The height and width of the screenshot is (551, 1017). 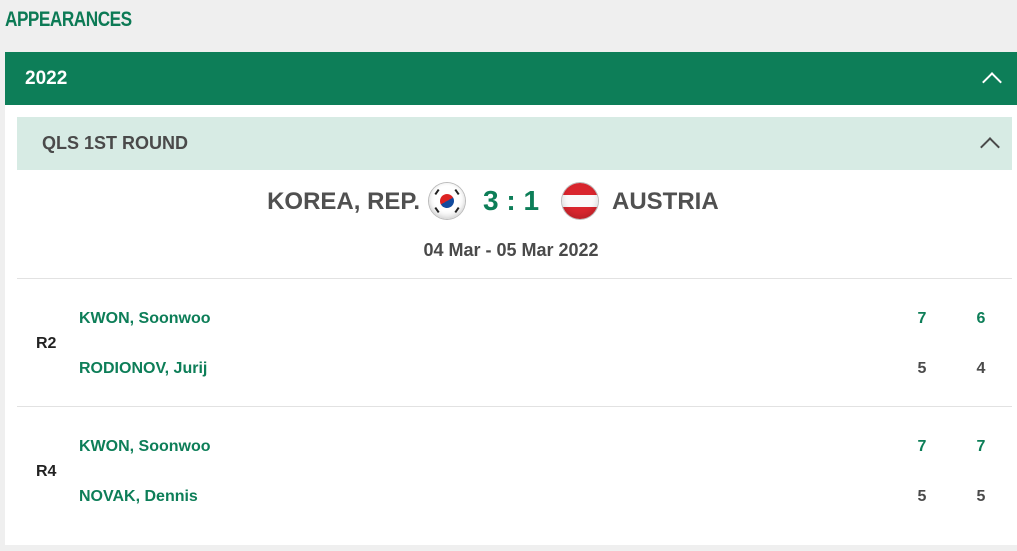 I want to click on rubber-label: R2, so click(x=46, y=343).